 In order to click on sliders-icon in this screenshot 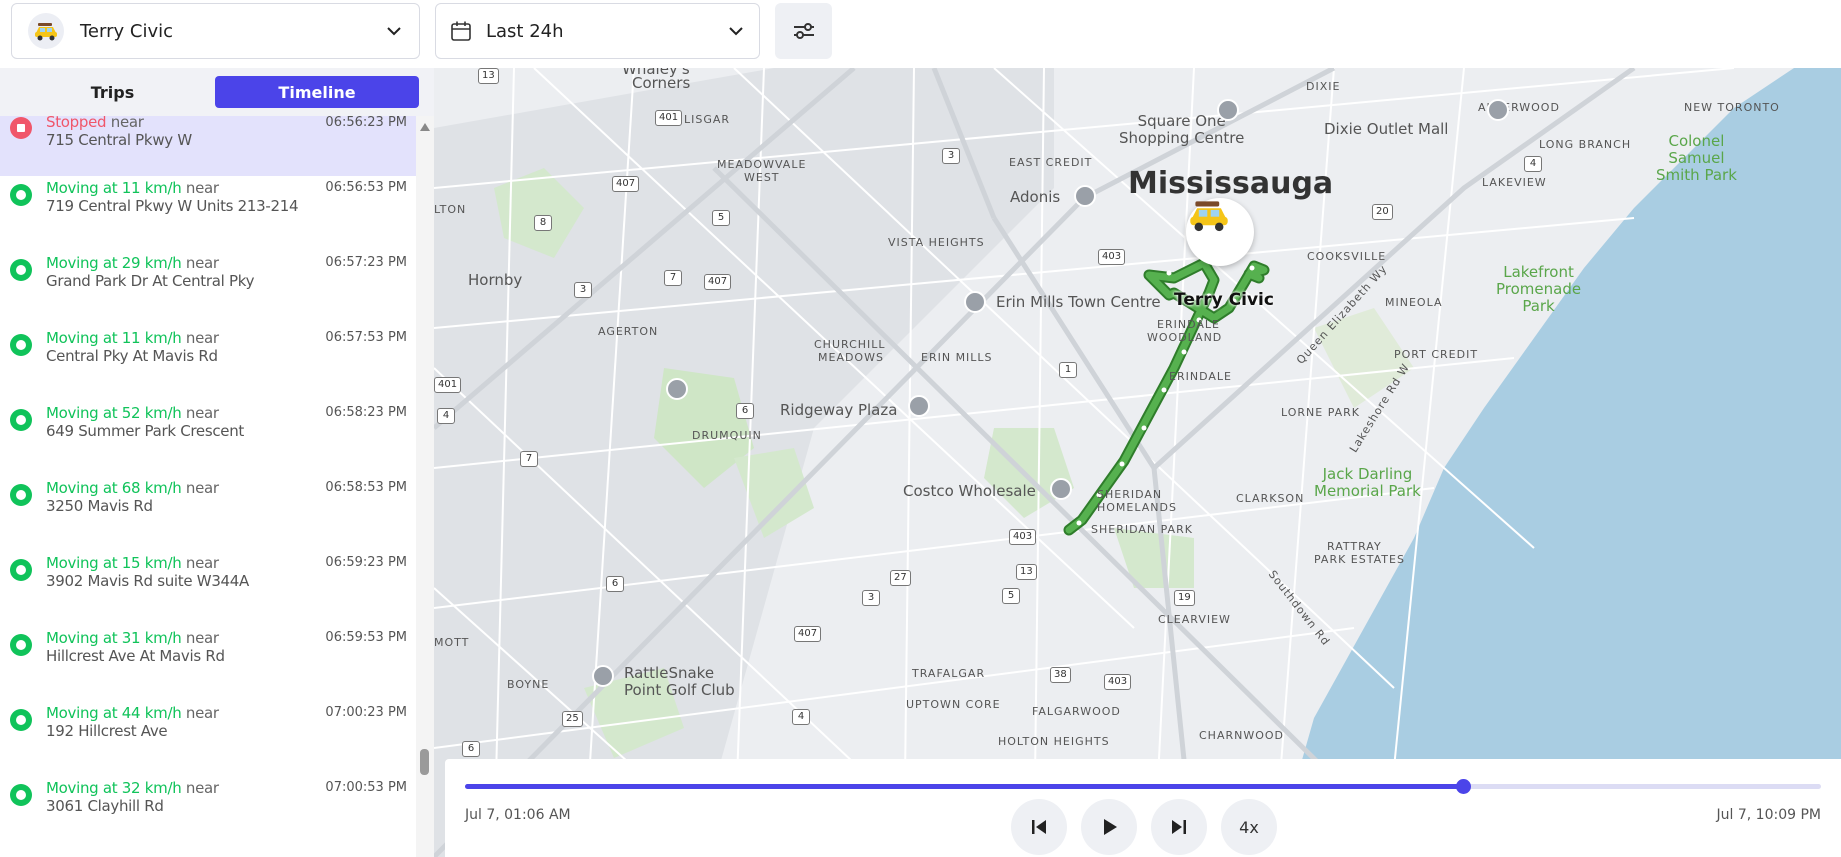, I will do `click(803, 31)`.